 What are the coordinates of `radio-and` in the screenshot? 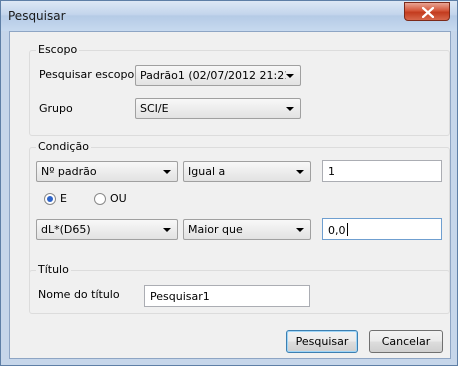 It's located at (50, 199).